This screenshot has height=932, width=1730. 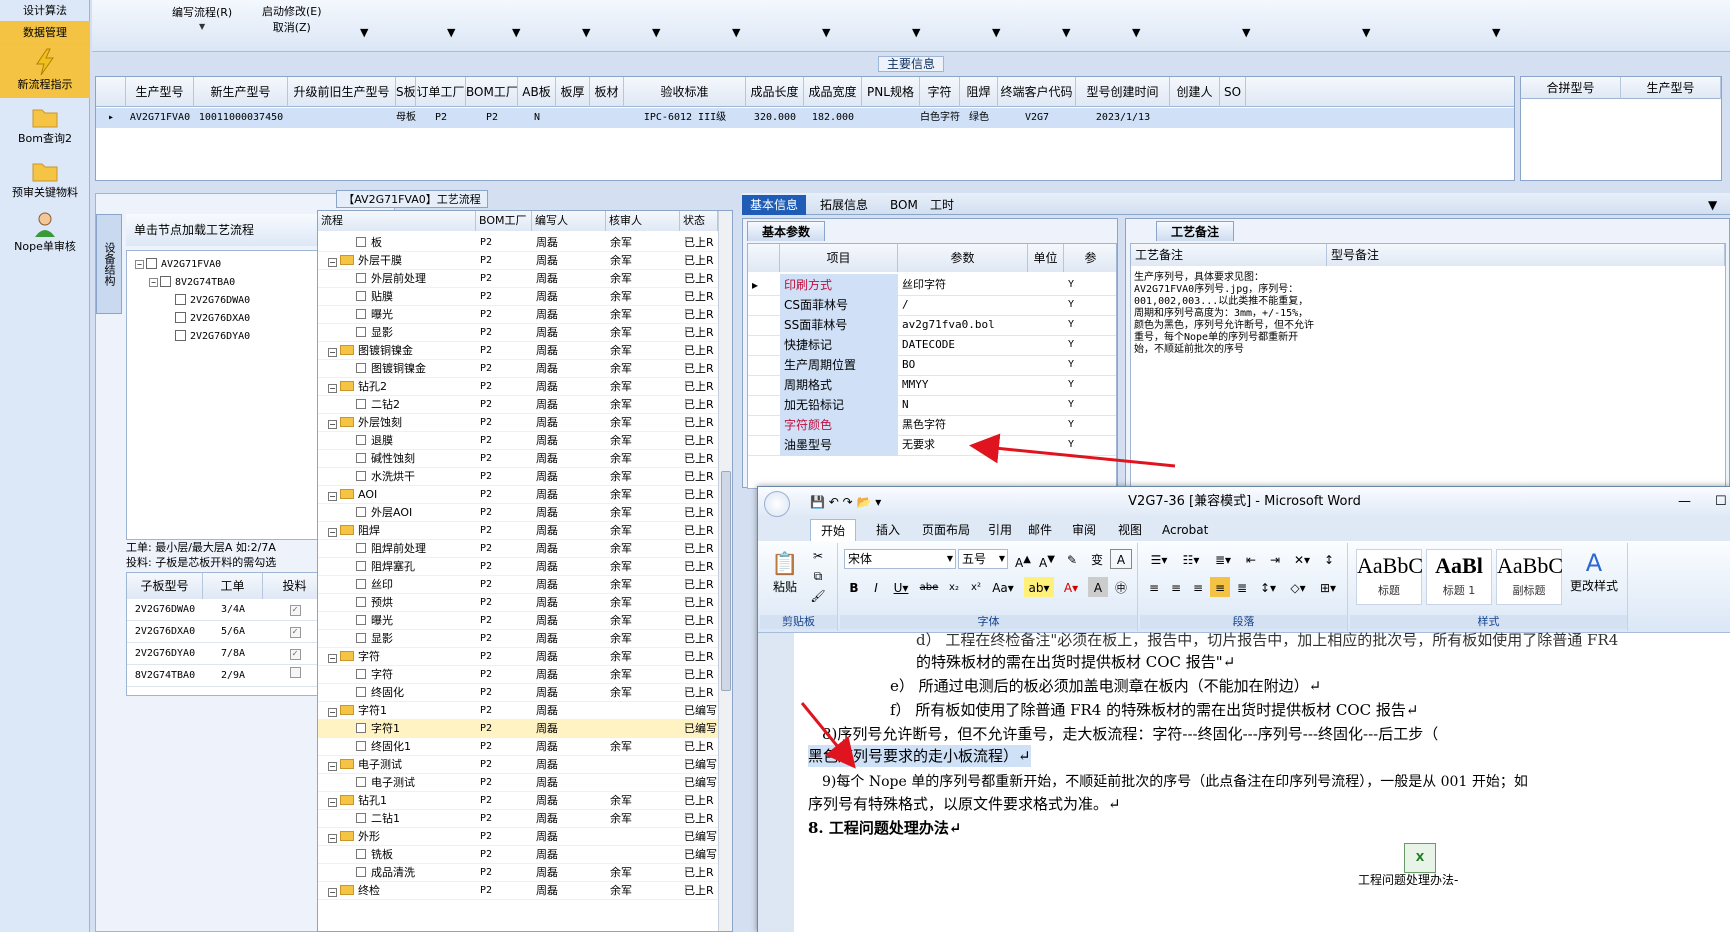 I want to click on column-header: 工艺备注, so click(x=1229, y=255).